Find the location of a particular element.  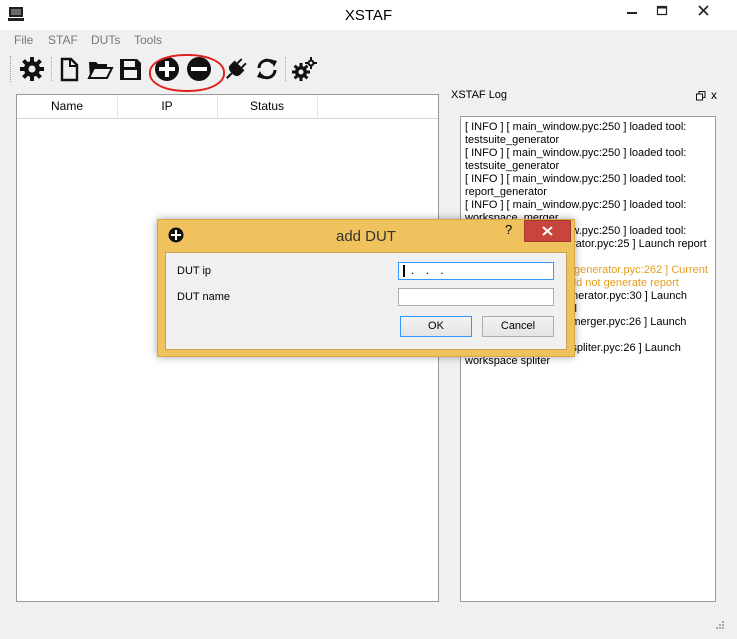

menu-staf: STAF is located at coordinates (63, 40).